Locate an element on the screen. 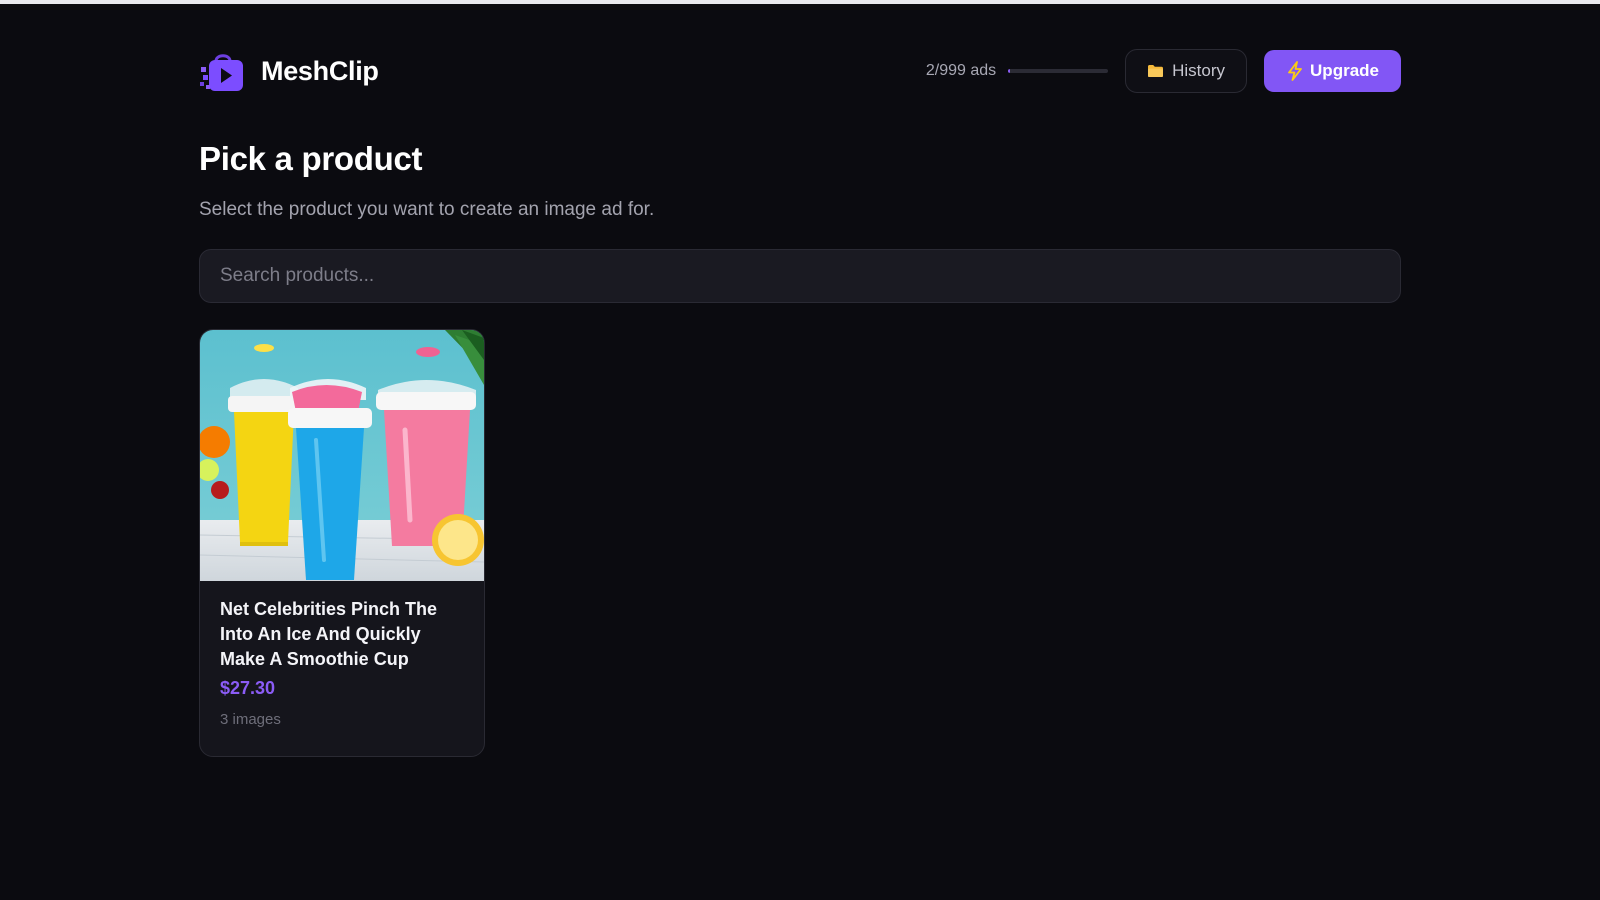 The height and width of the screenshot is (900, 1600). folder-icon is located at coordinates (1155, 71).